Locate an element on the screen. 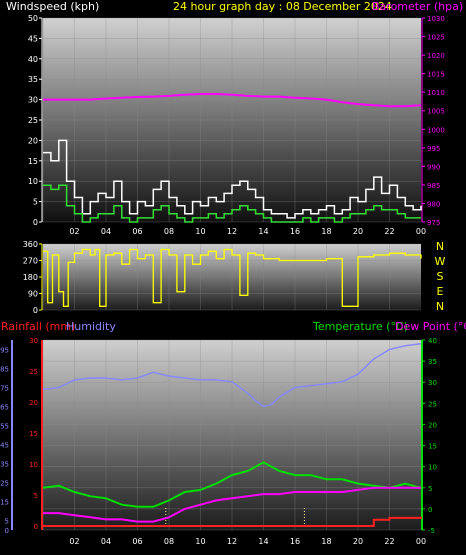 This screenshot has height=555, width=466. wind-x-tick: 22 is located at coordinates (389, 231).